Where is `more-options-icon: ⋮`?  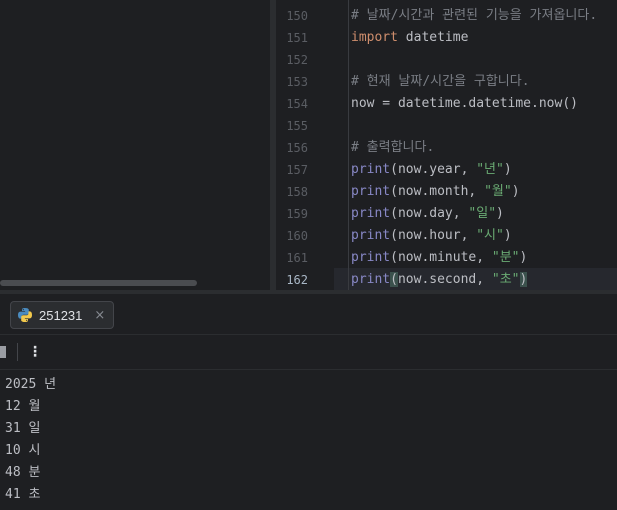 more-options-icon: ⋮ is located at coordinates (35, 352).